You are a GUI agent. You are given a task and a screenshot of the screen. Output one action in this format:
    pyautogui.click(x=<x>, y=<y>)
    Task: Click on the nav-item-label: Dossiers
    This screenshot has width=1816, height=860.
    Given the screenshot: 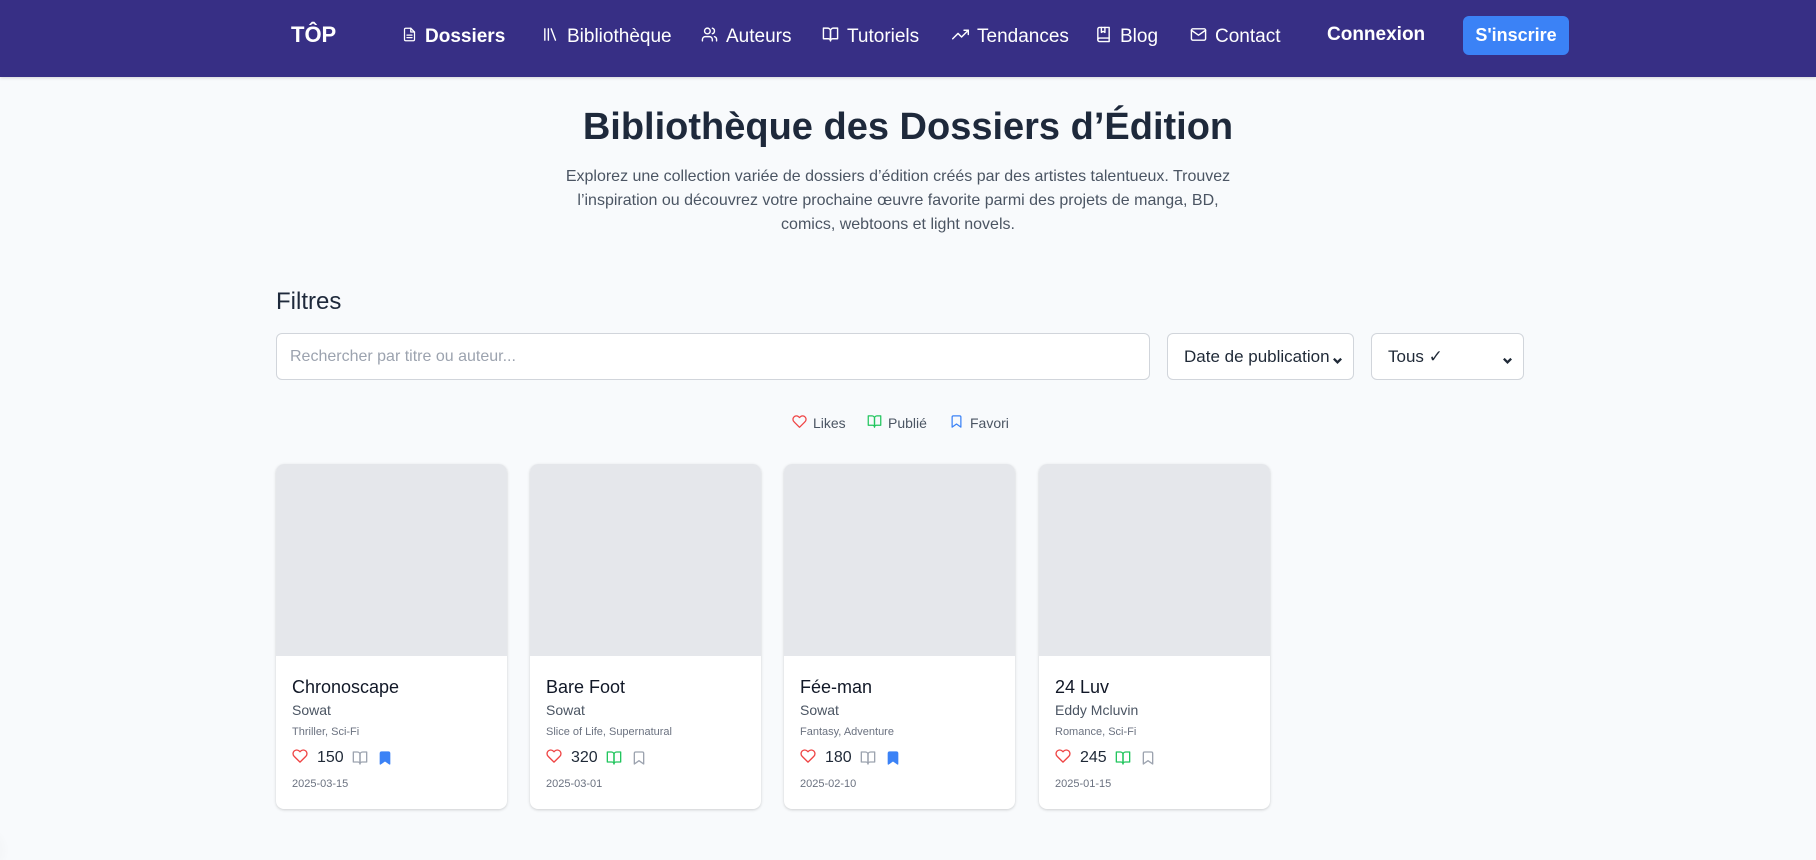 What is the action you would take?
    pyautogui.click(x=465, y=36)
    